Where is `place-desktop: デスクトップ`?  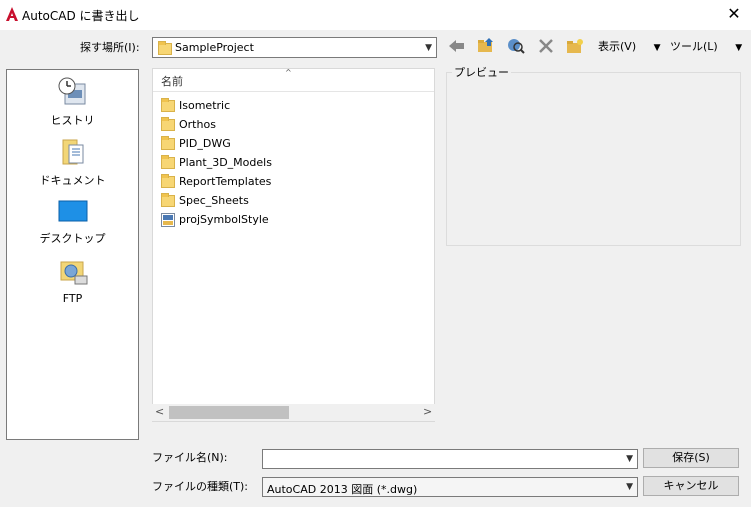 place-desktop: デスクトップ is located at coordinates (72, 222).